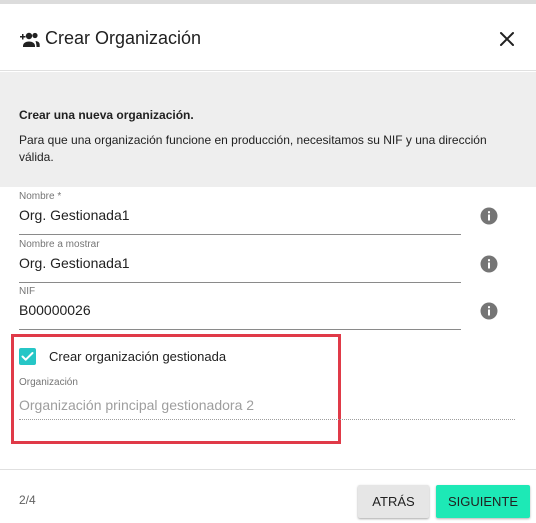 The image size is (536, 523). What do you see at coordinates (136, 405) in the screenshot?
I see `organizacion-placeholder: Organización principal gestionadora 2` at bounding box center [136, 405].